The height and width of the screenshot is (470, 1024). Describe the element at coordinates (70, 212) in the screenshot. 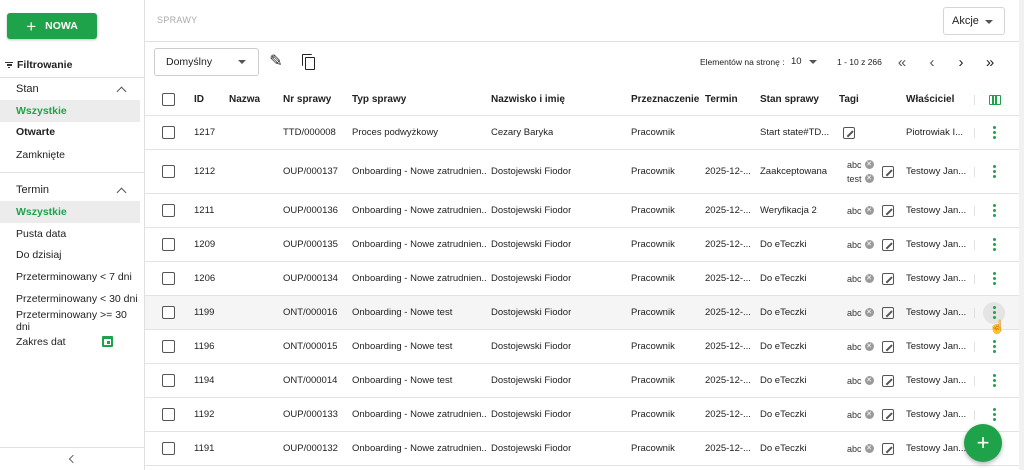

I see `termin-filter-all: Wszystkie` at that location.